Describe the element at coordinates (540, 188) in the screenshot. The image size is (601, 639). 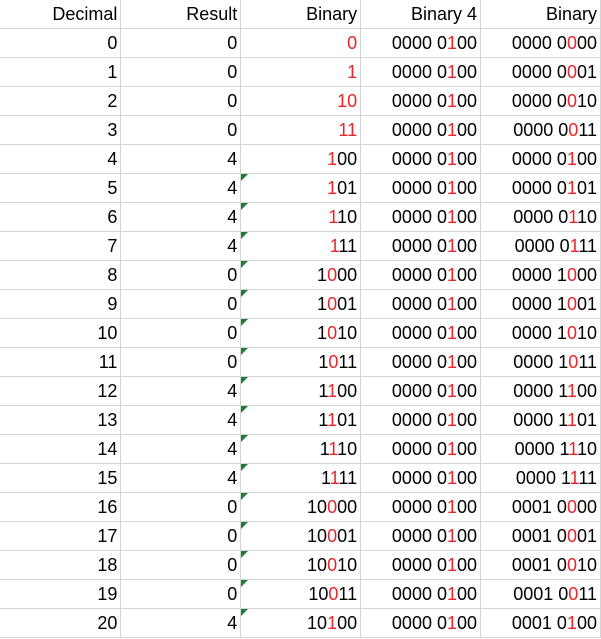
I see `cell-binary-8: 0000 0101` at that location.